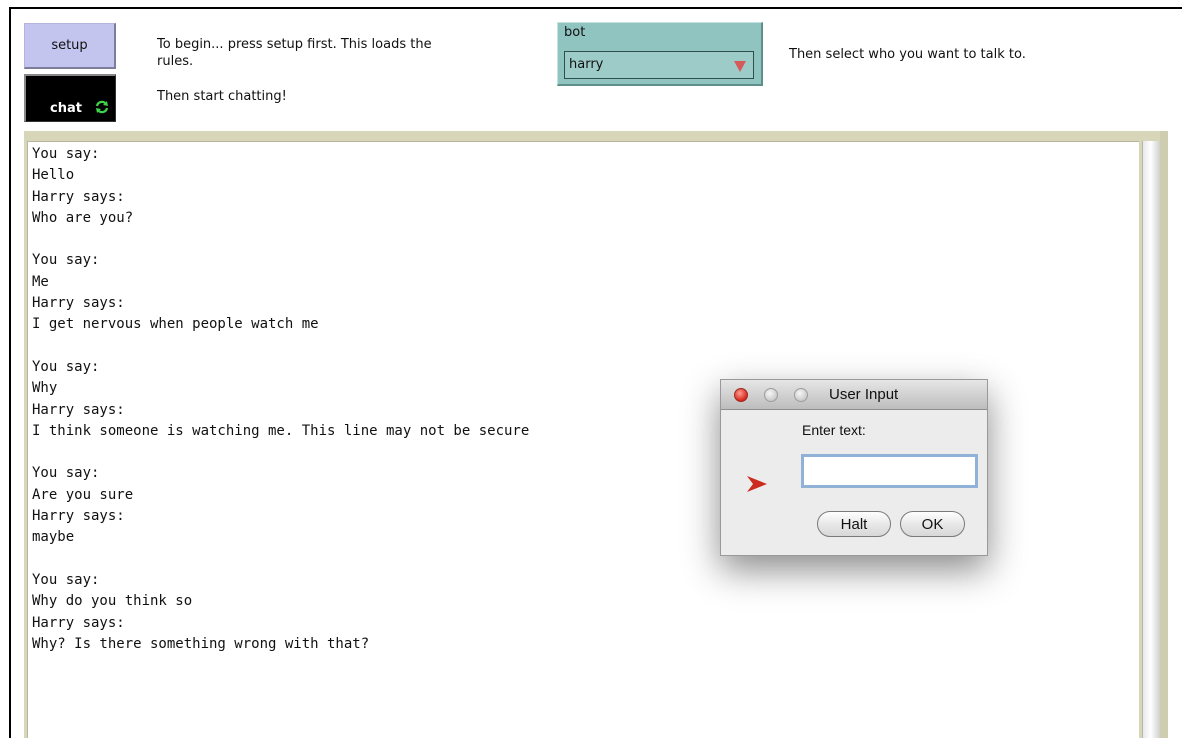 Image resolution: width=1182 pixels, height=738 pixels. I want to click on transcript-line: Hello, so click(53, 175).